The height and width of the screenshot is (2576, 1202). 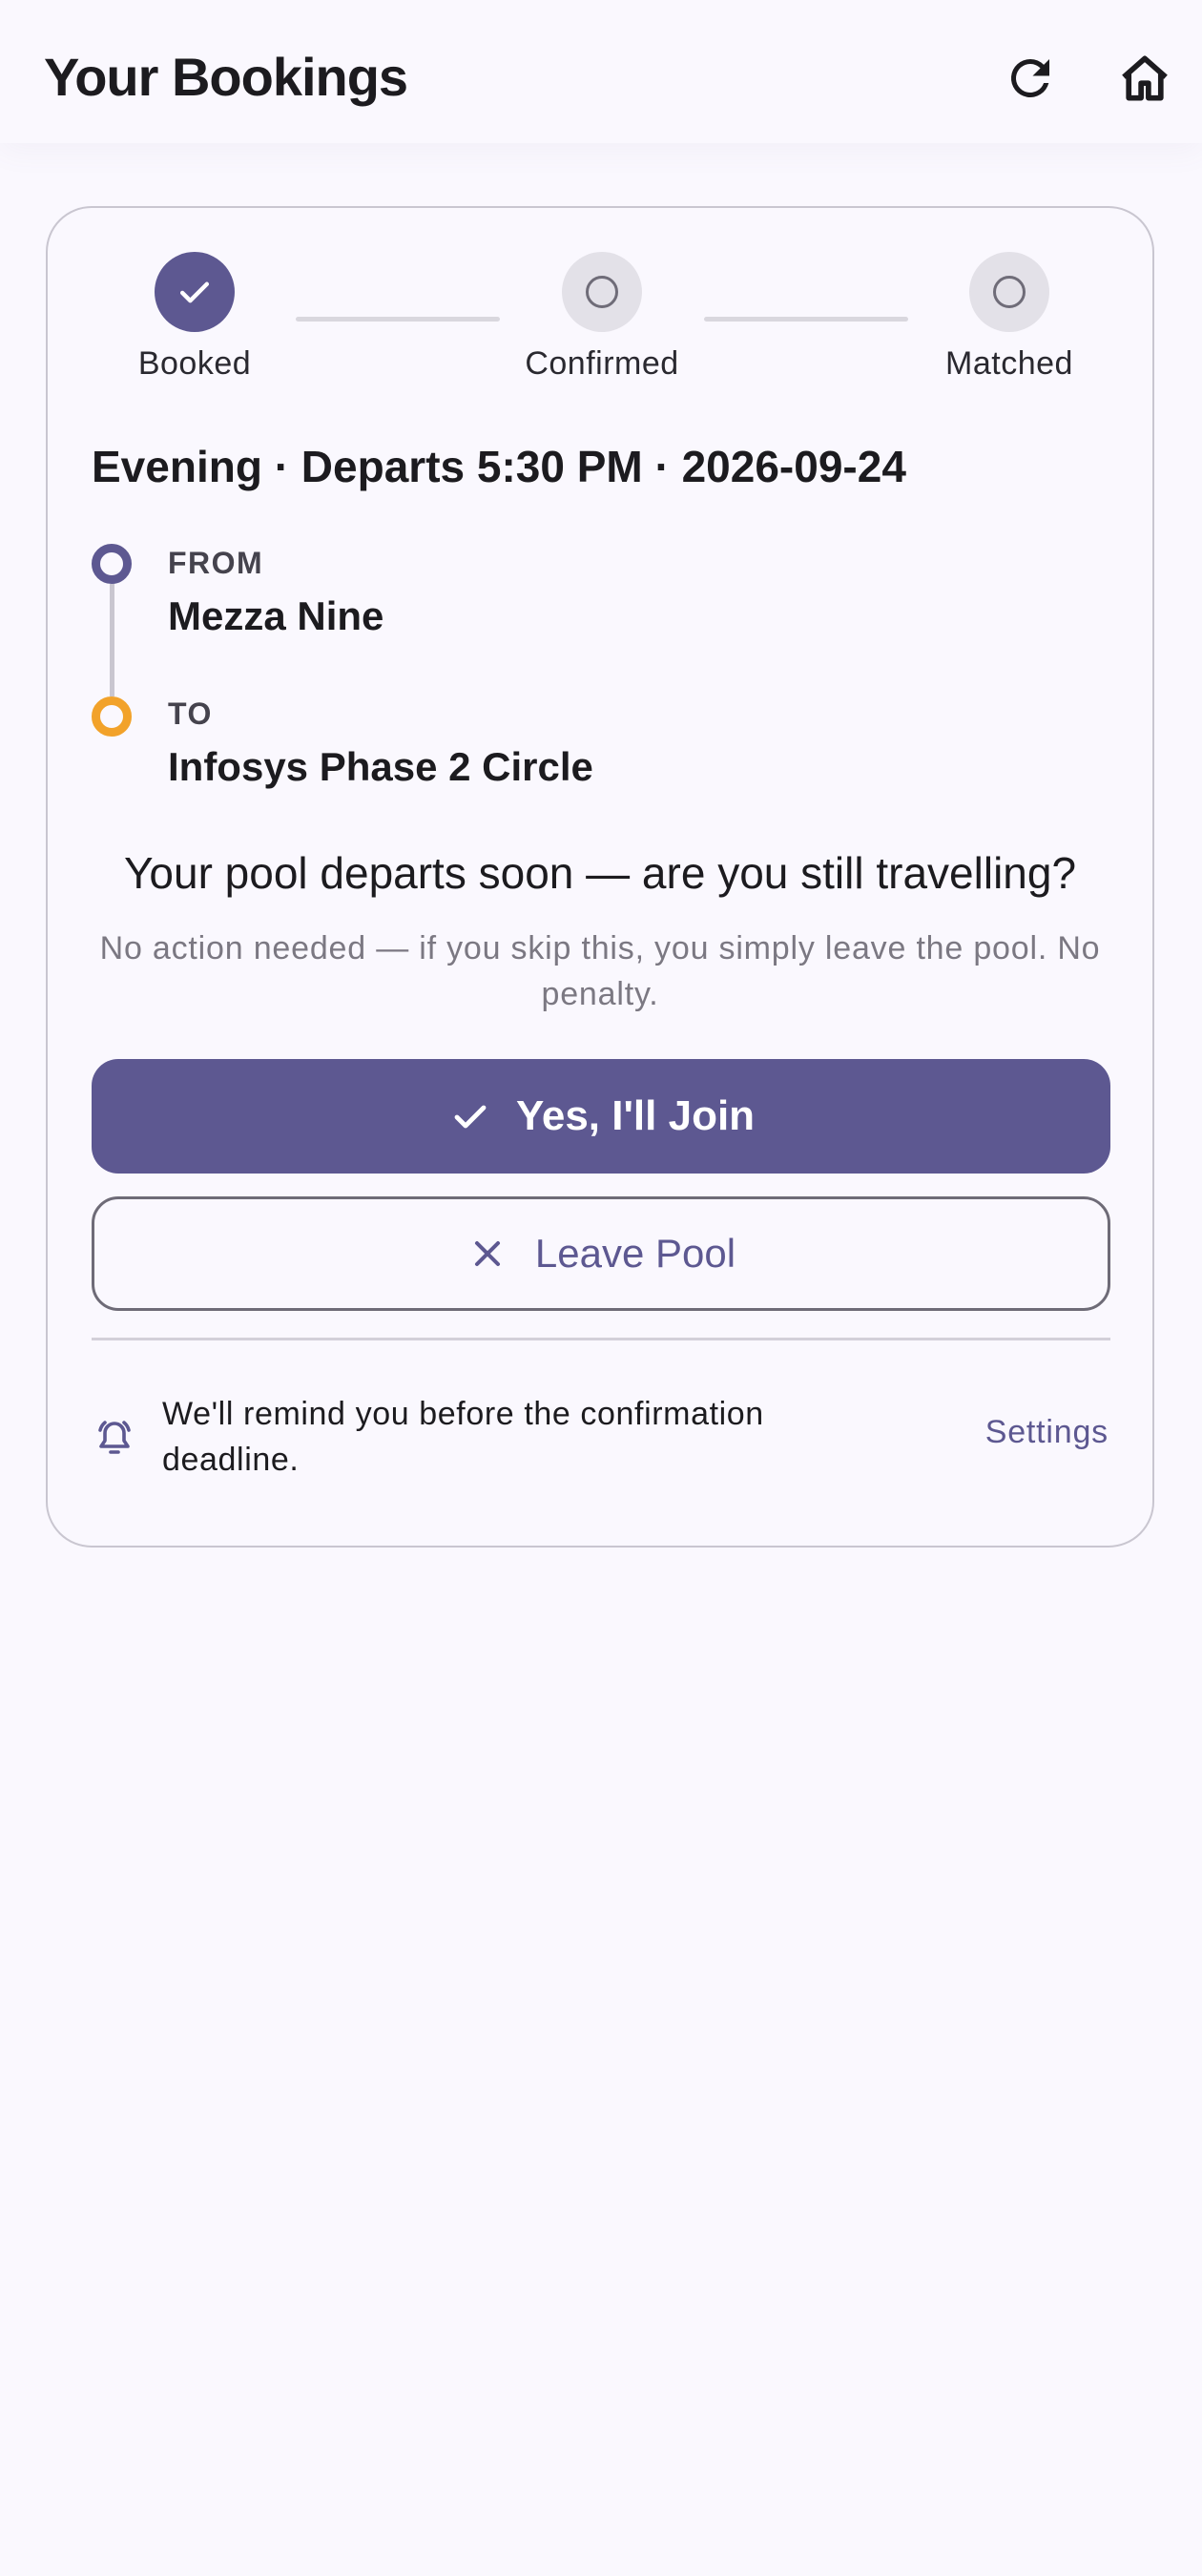 I want to click on leave-pool-button-label: Leave Pool, so click(x=635, y=1253).